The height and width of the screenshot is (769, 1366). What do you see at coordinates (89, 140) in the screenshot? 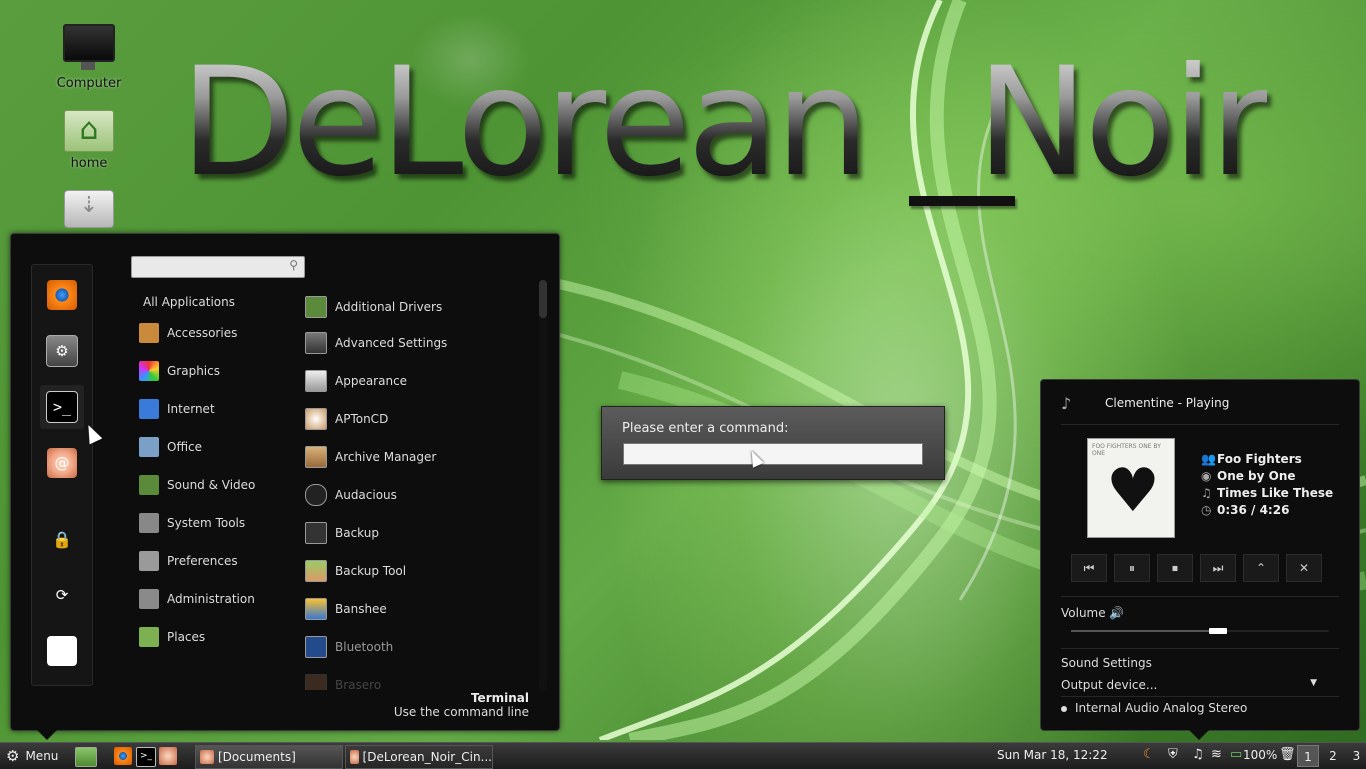
I see `desktop-icon-home: home` at bounding box center [89, 140].